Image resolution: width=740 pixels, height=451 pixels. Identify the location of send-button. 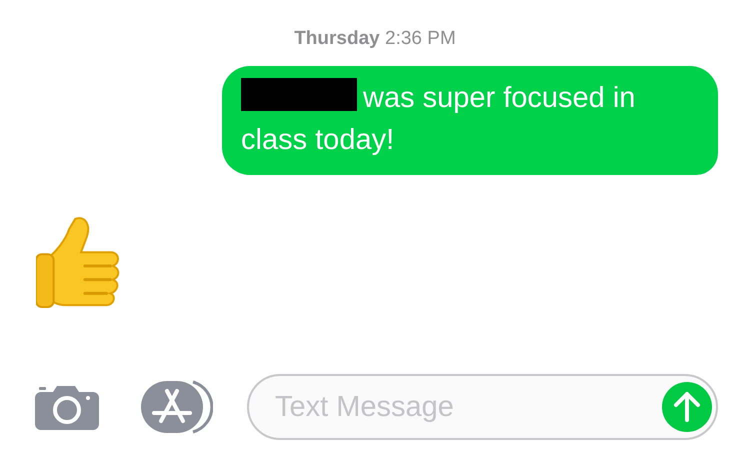
(687, 407).